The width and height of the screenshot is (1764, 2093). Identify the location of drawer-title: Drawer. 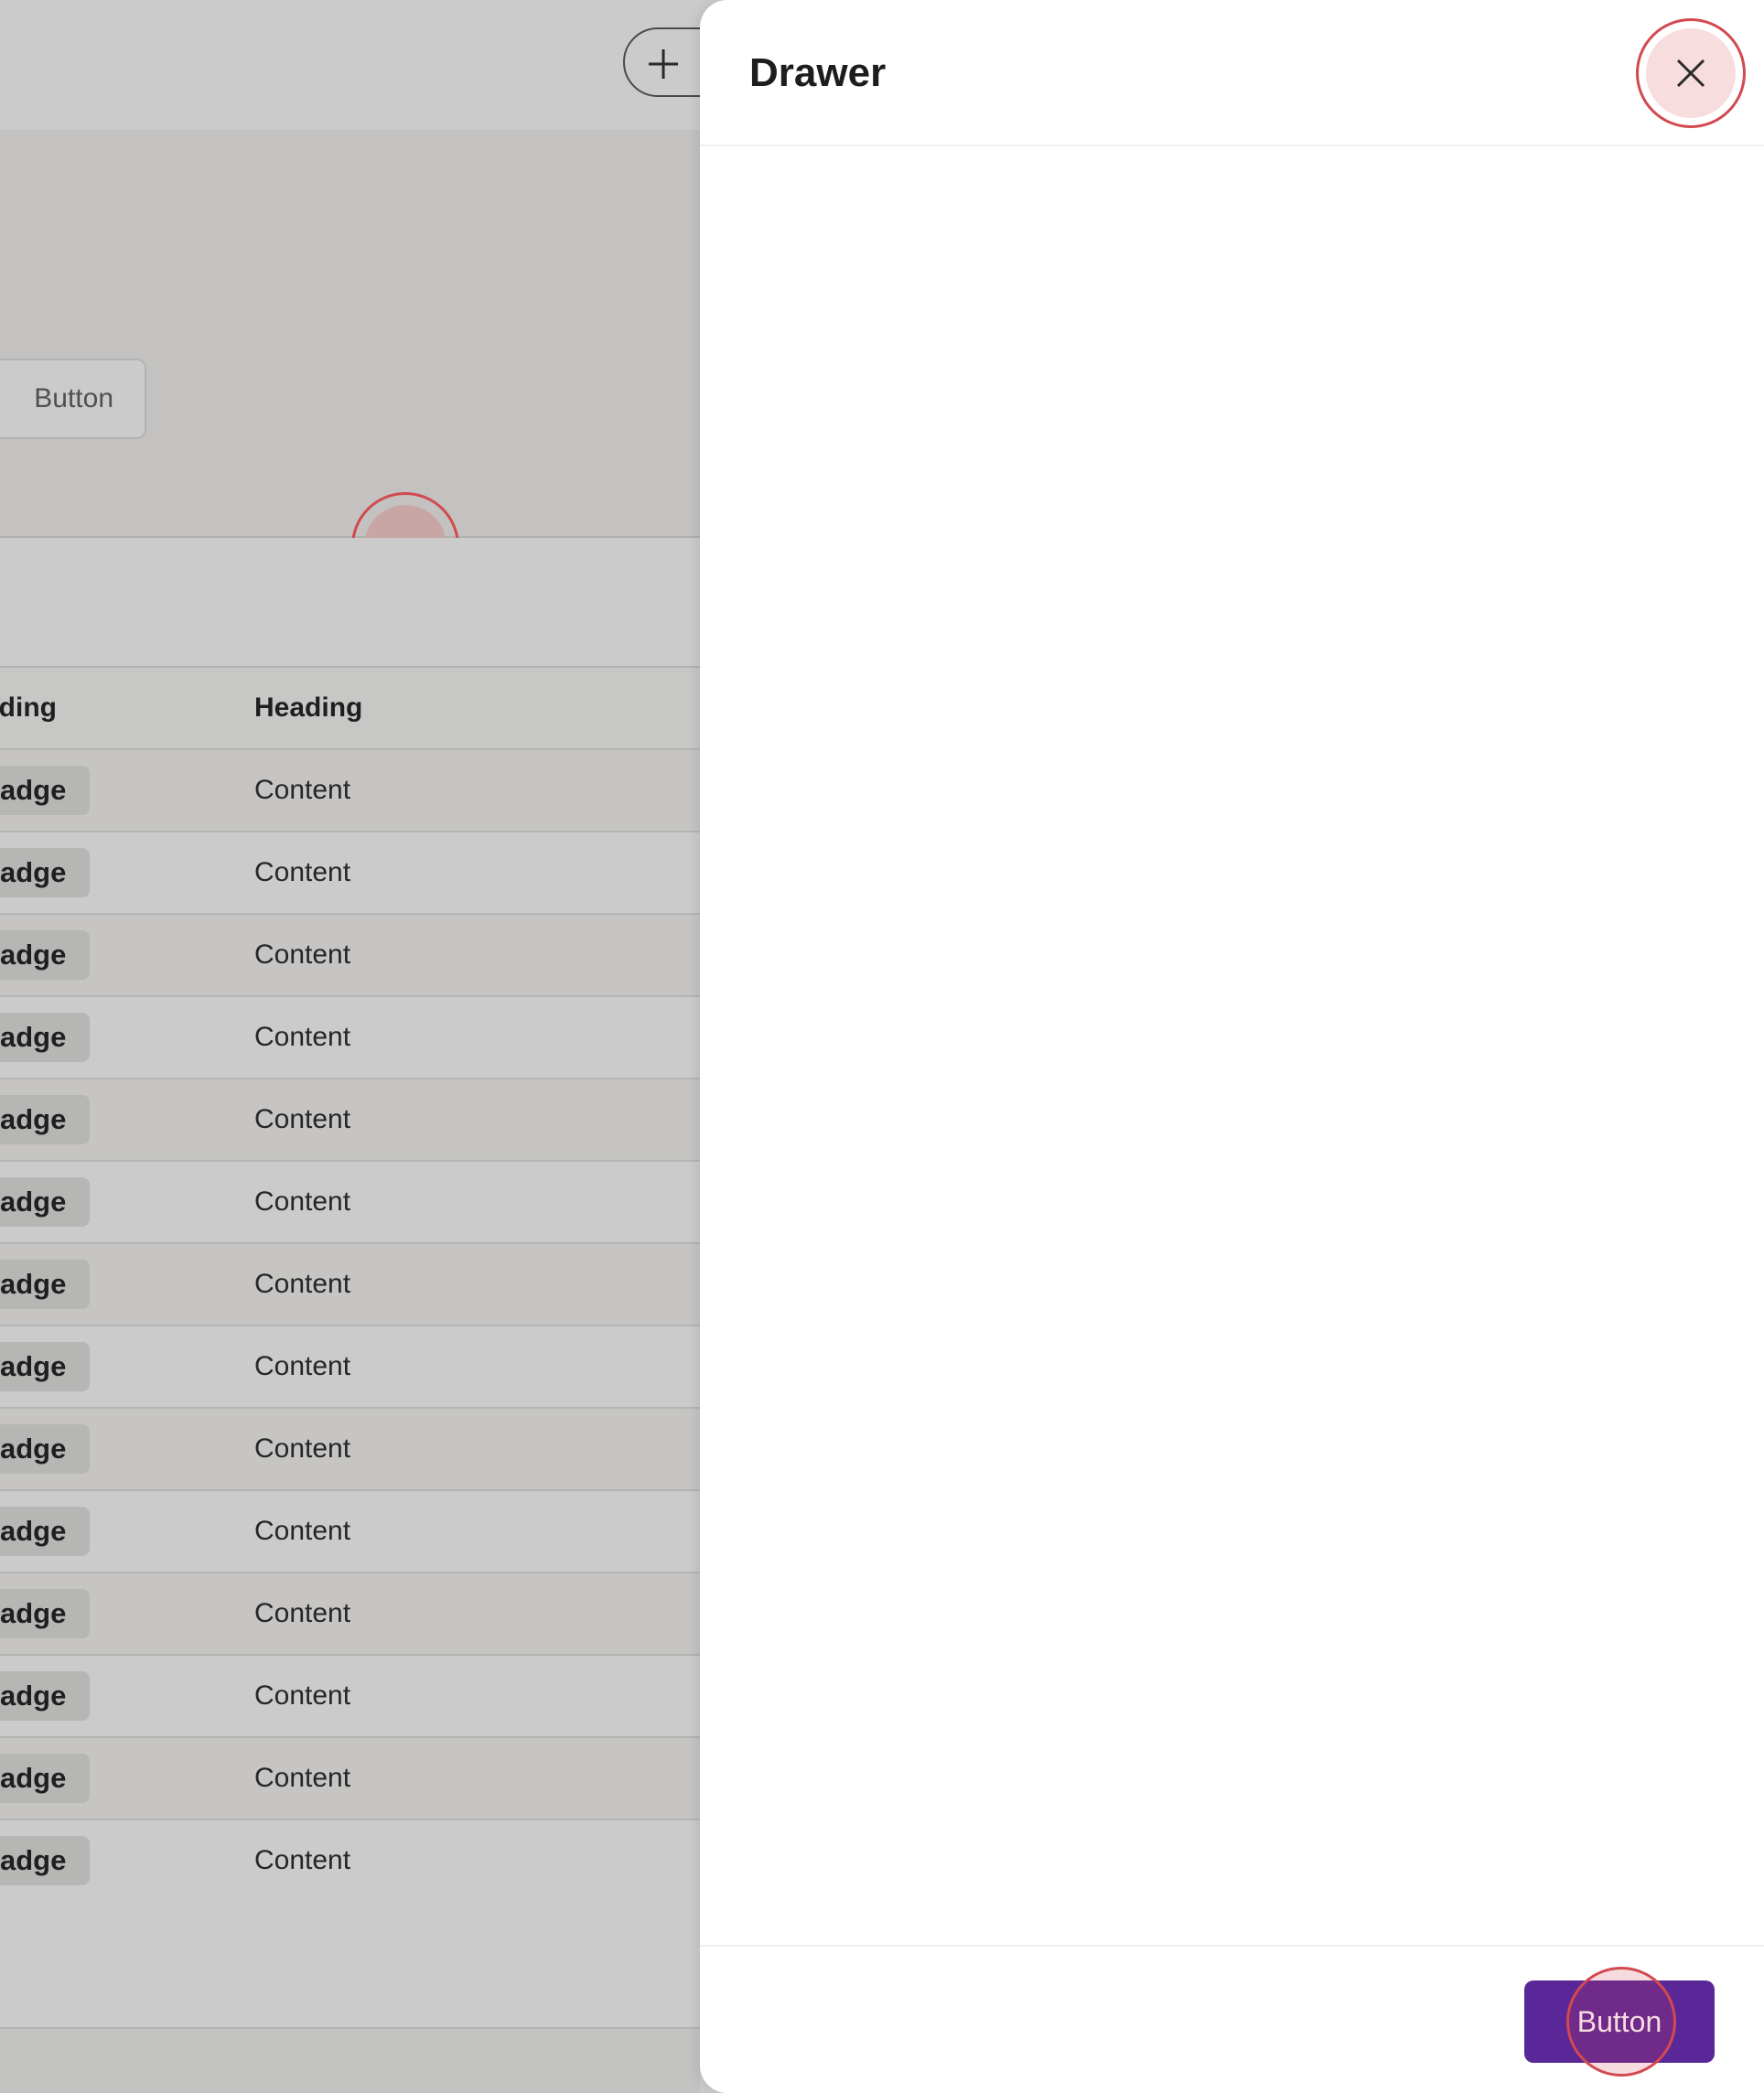
(818, 72).